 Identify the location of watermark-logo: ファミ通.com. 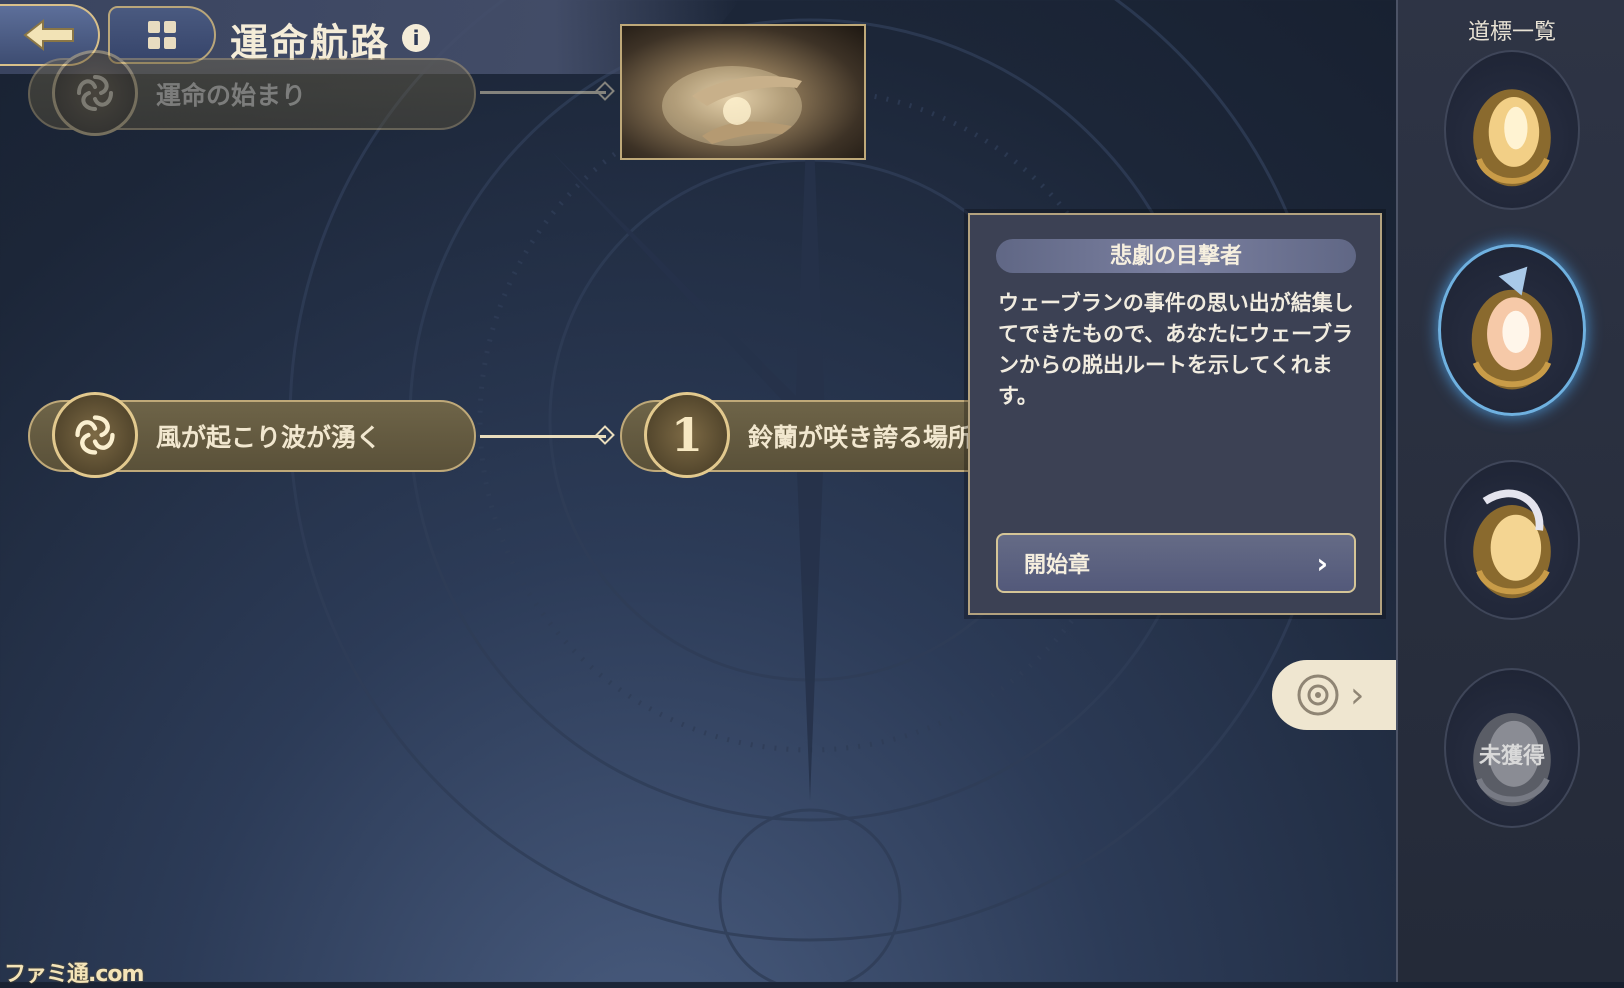
(74, 974).